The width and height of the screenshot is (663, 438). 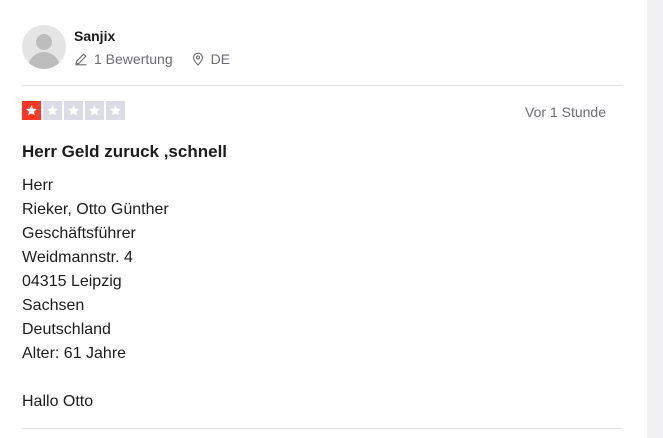 I want to click on review-body-line, so click(x=95, y=378).